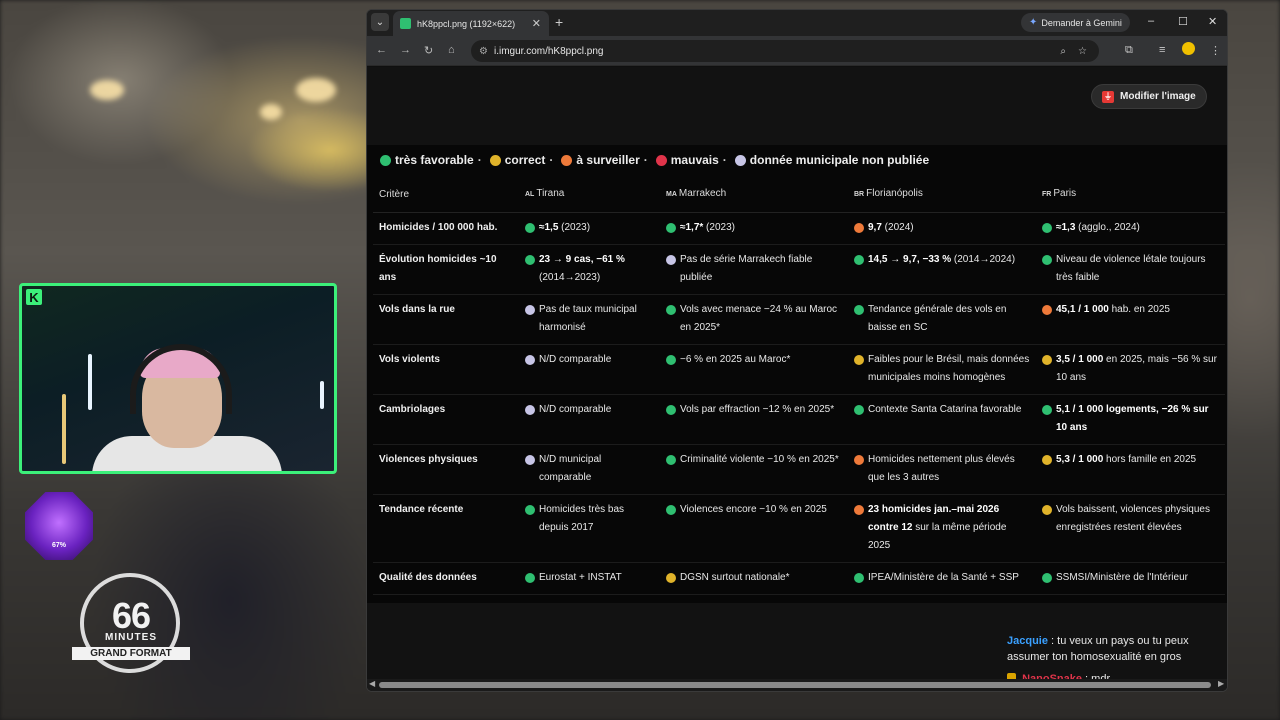  I want to click on show-logo: 66 MINUTES GRAND FORMAT, so click(131, 623).